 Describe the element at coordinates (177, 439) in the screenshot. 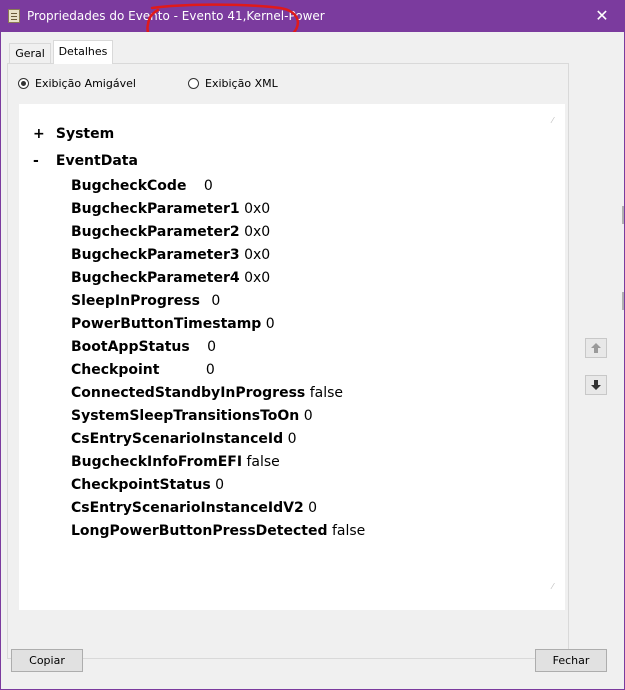

I see `field-name: CsEntryScenarioInstanceId` at that location.